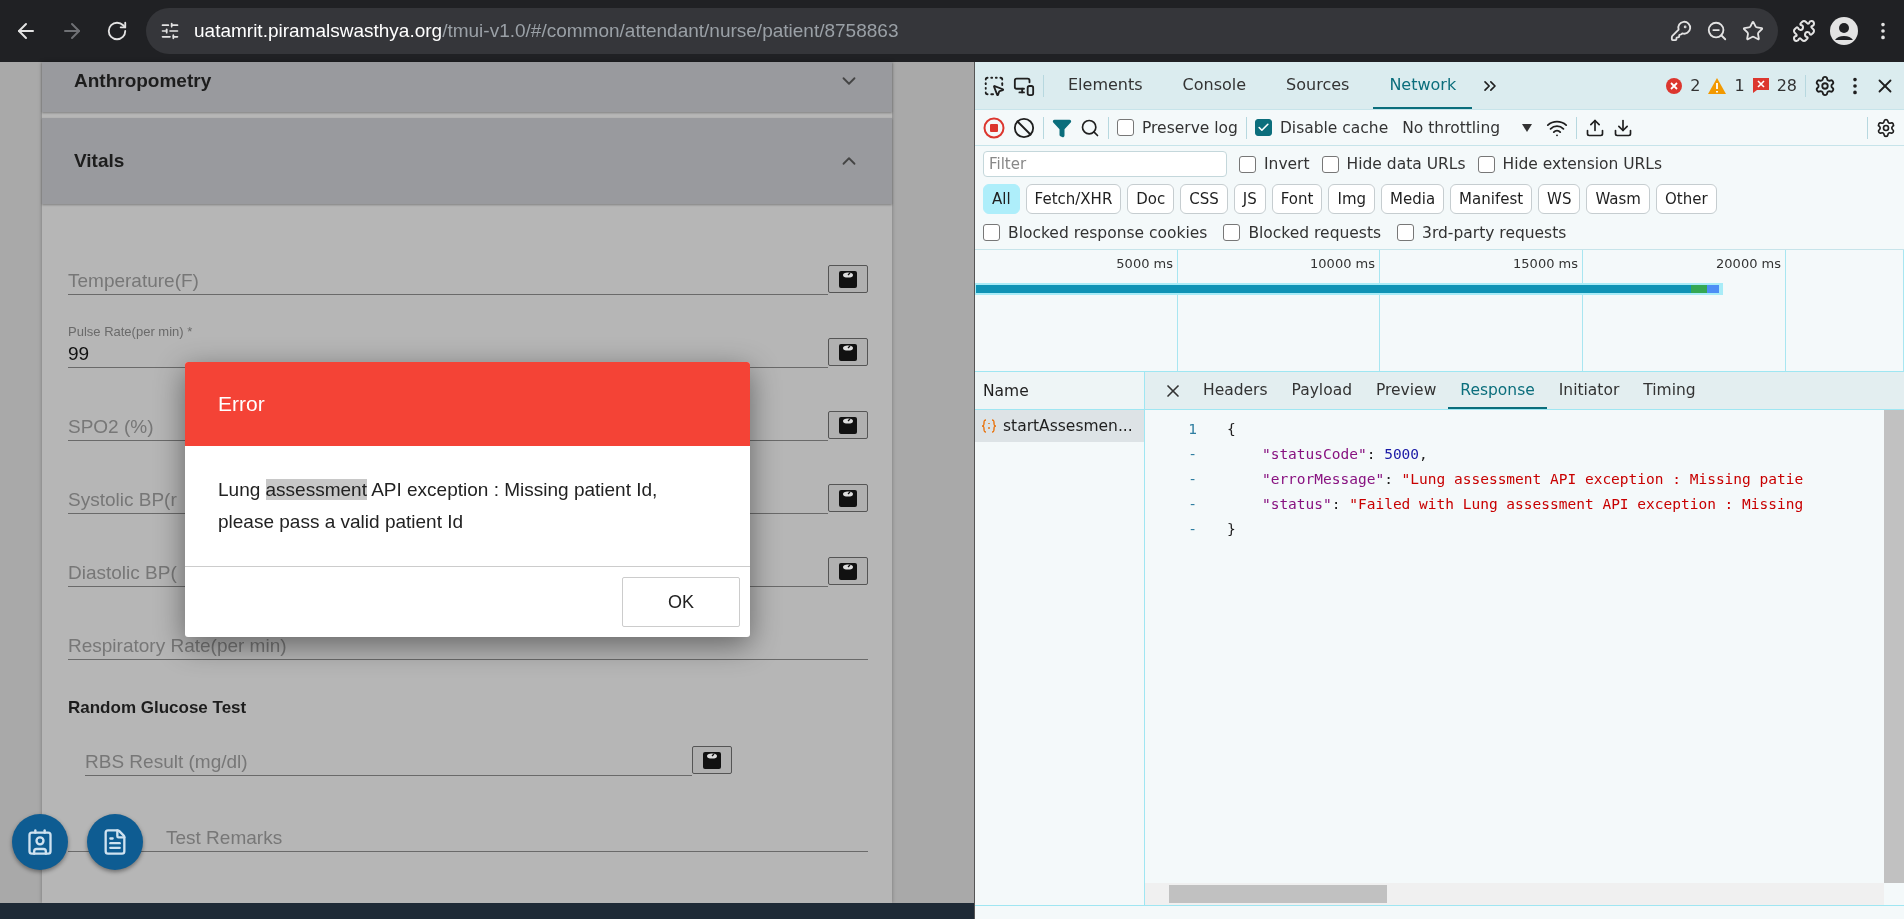 This screenshot has width=1904, height=919. Describe the element at coordinates (1695, 85) in the screenshot. I see `error-count: 2` at that location.